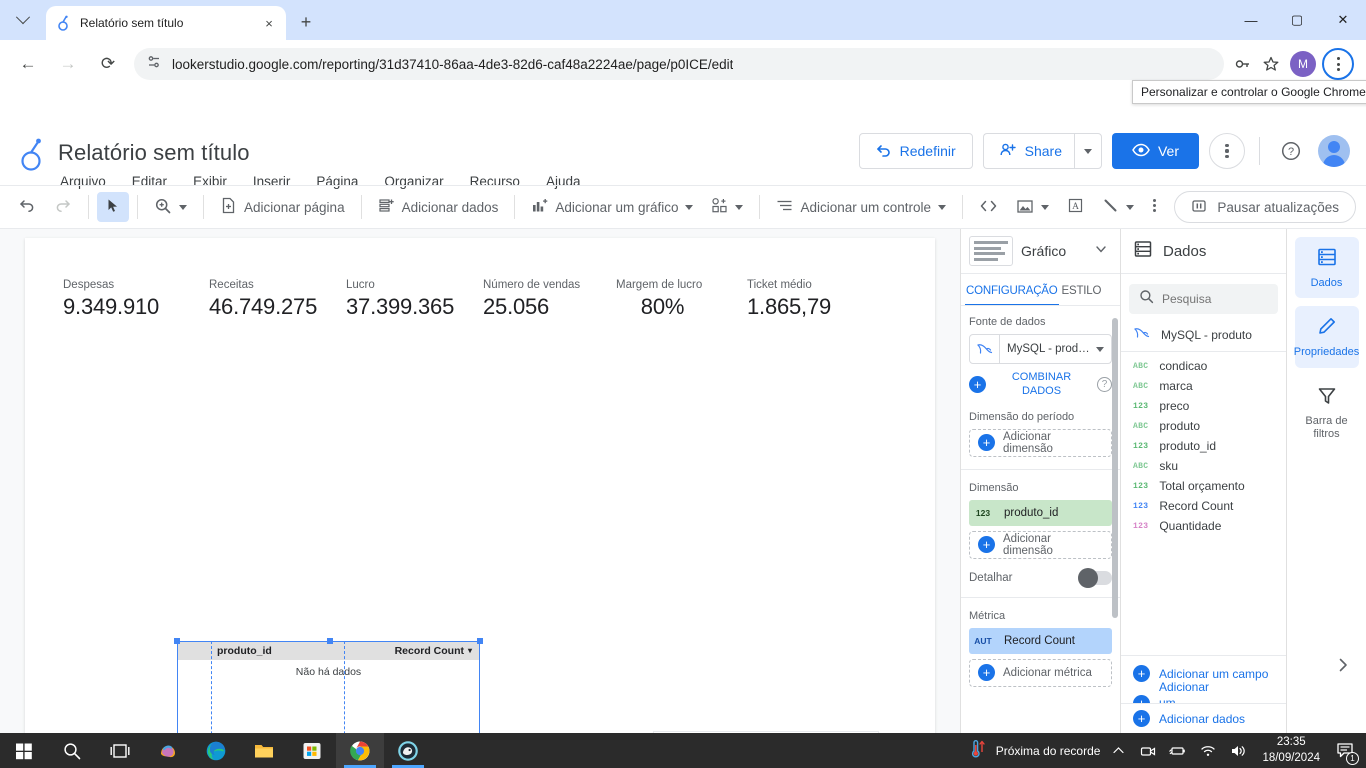  I want to click on task-view-icon, so click(120, 750).